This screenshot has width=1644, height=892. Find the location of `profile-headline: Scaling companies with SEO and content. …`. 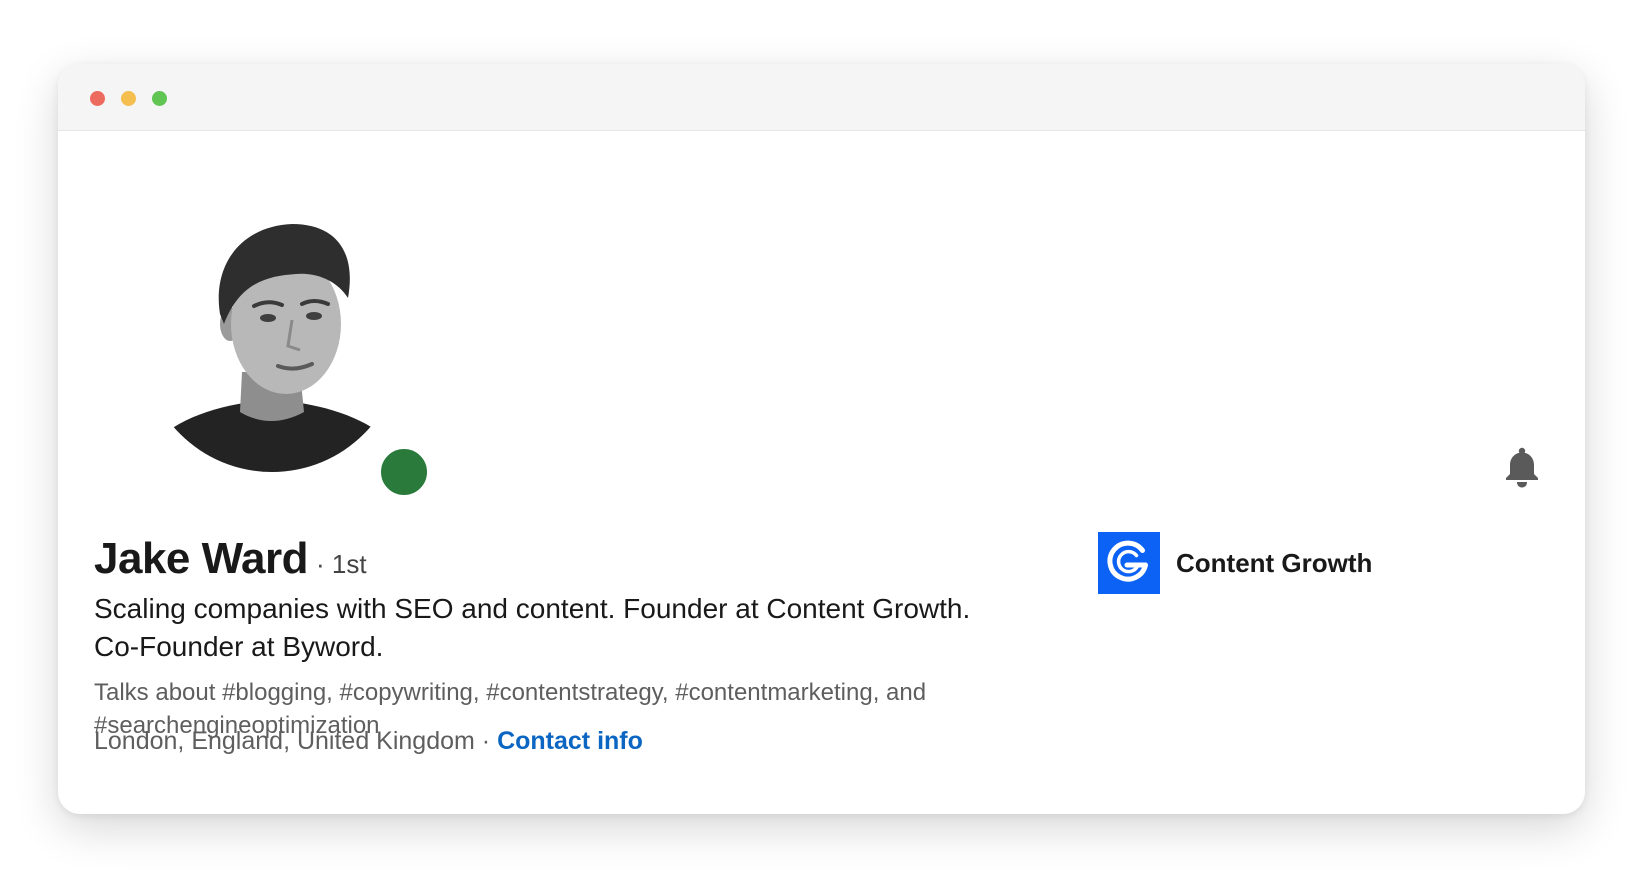

profile-headline: Scaling companies with SEO and content. … is located at coordinates (532, 627).